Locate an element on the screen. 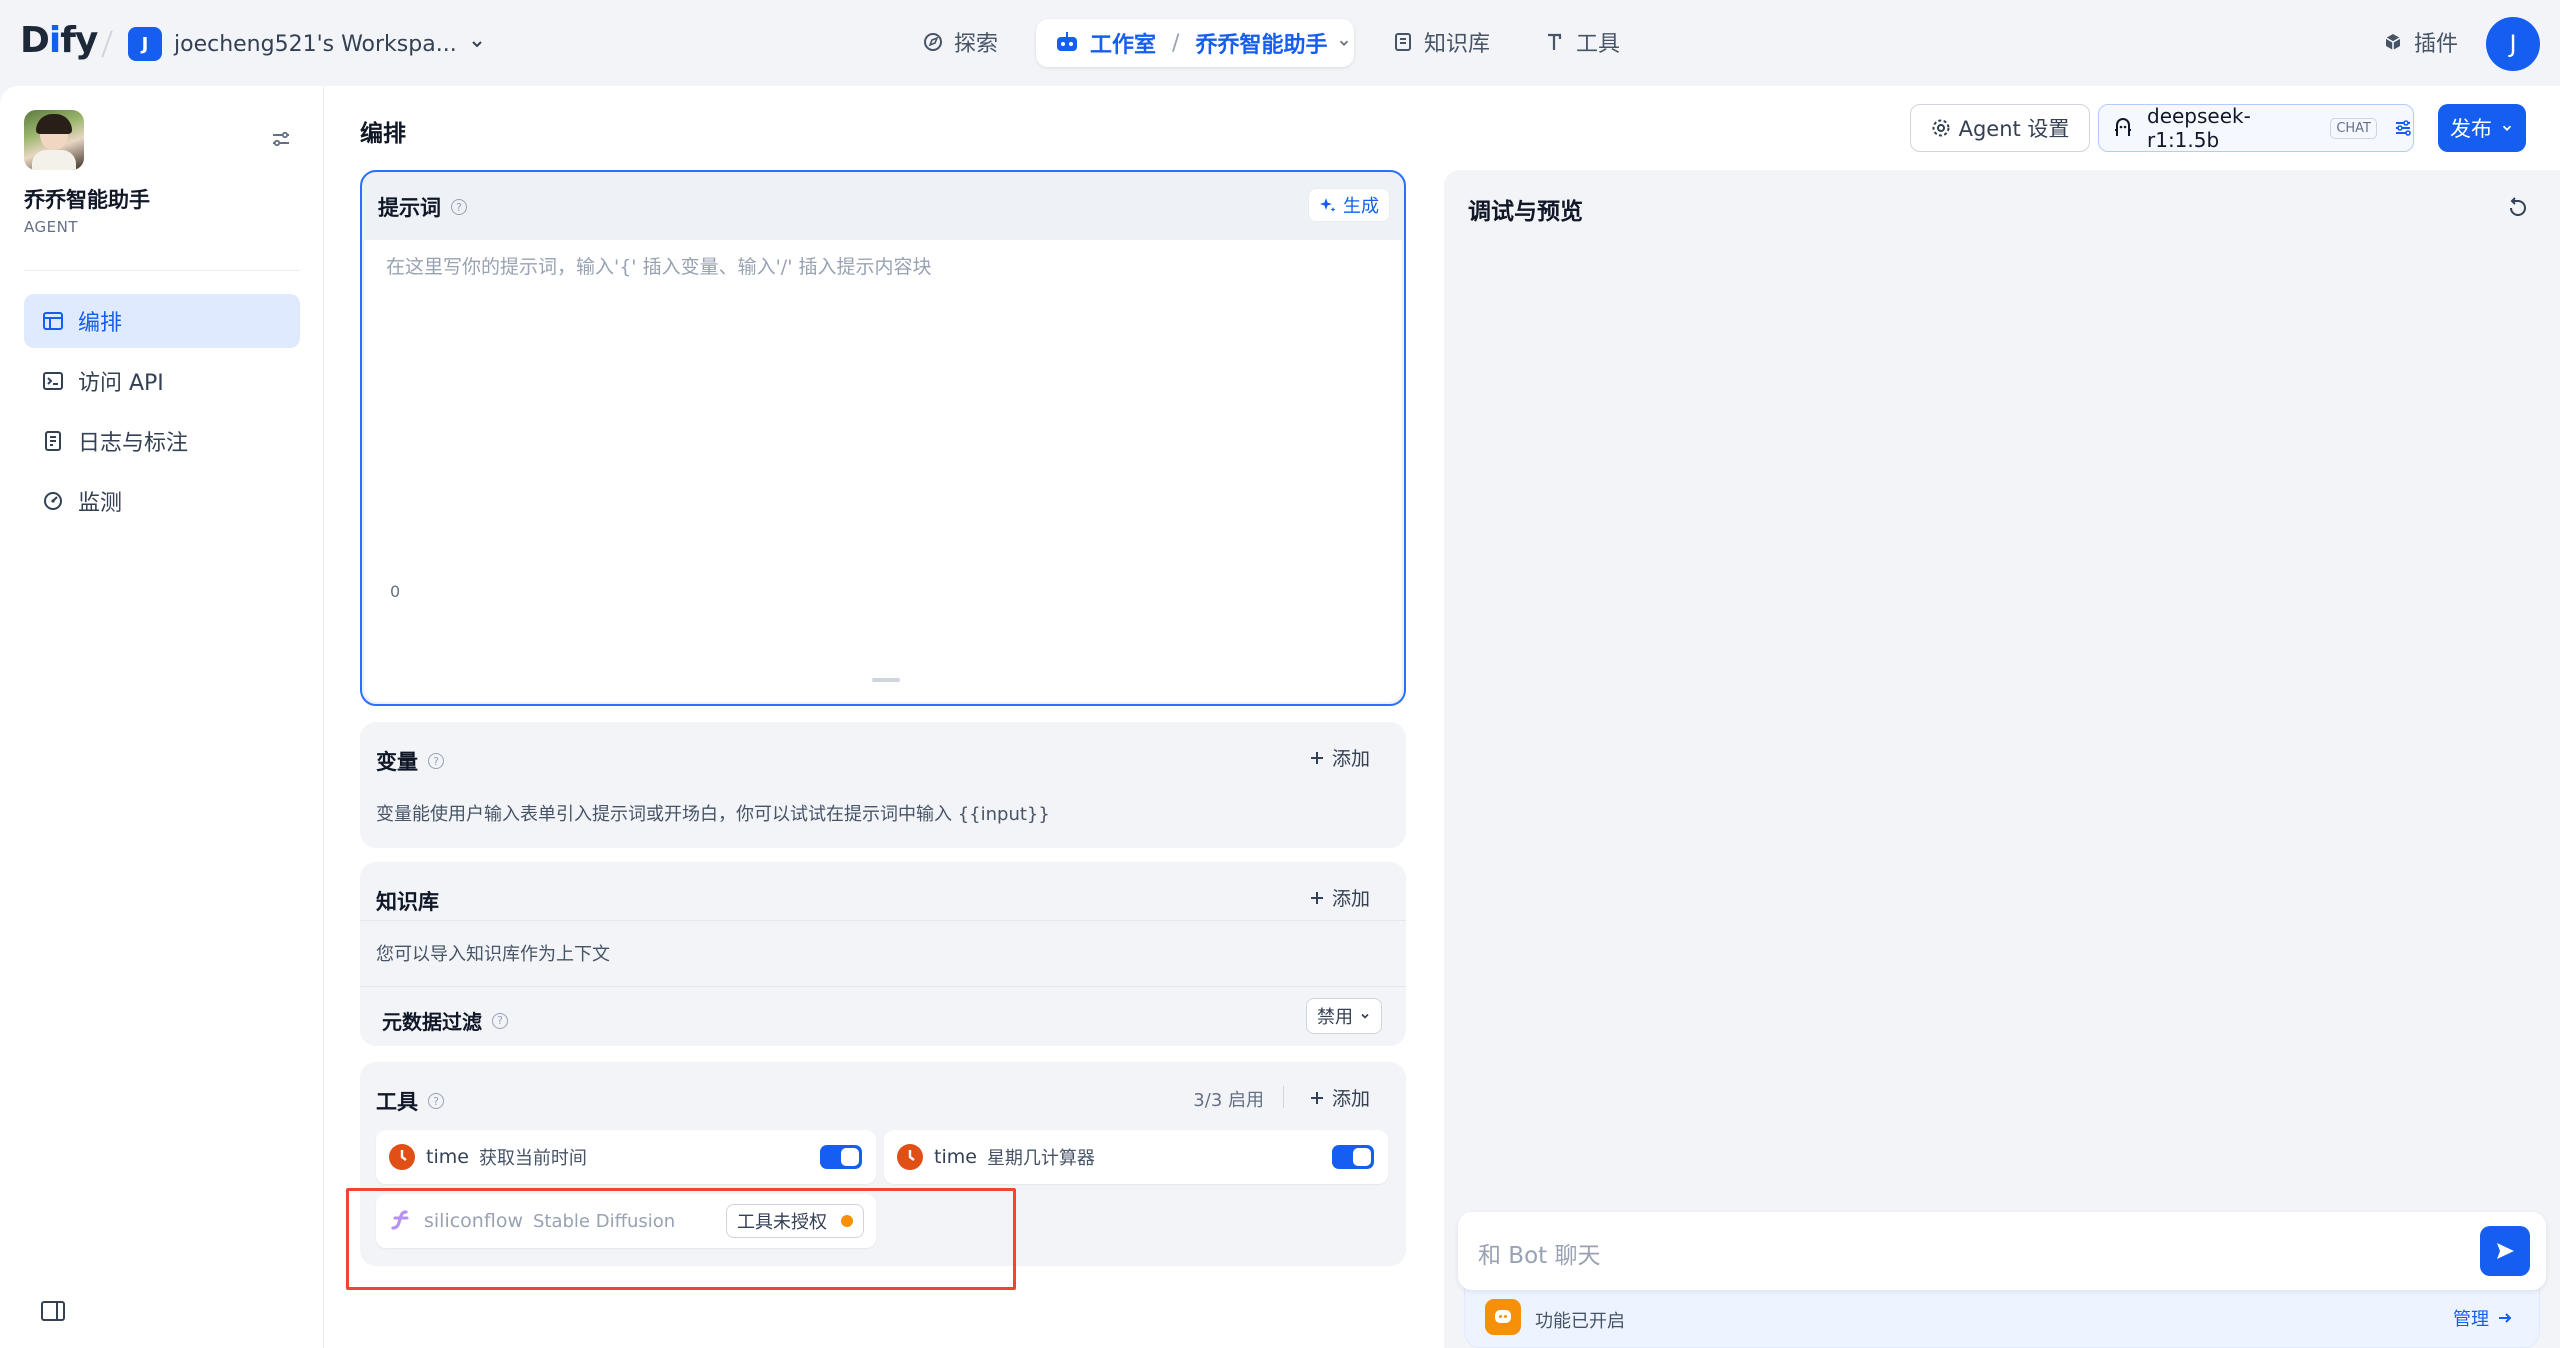 The image size is (2560, 1348). publish-button: 发布 is located at coordinates (2482, 128).